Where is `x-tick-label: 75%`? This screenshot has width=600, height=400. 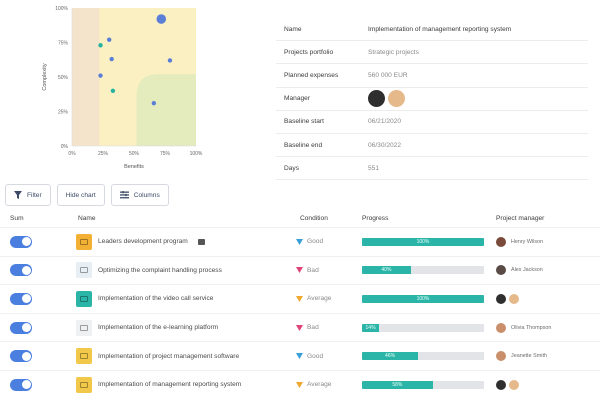
x-tick-label: 75% is located at coordinates (165, 154).